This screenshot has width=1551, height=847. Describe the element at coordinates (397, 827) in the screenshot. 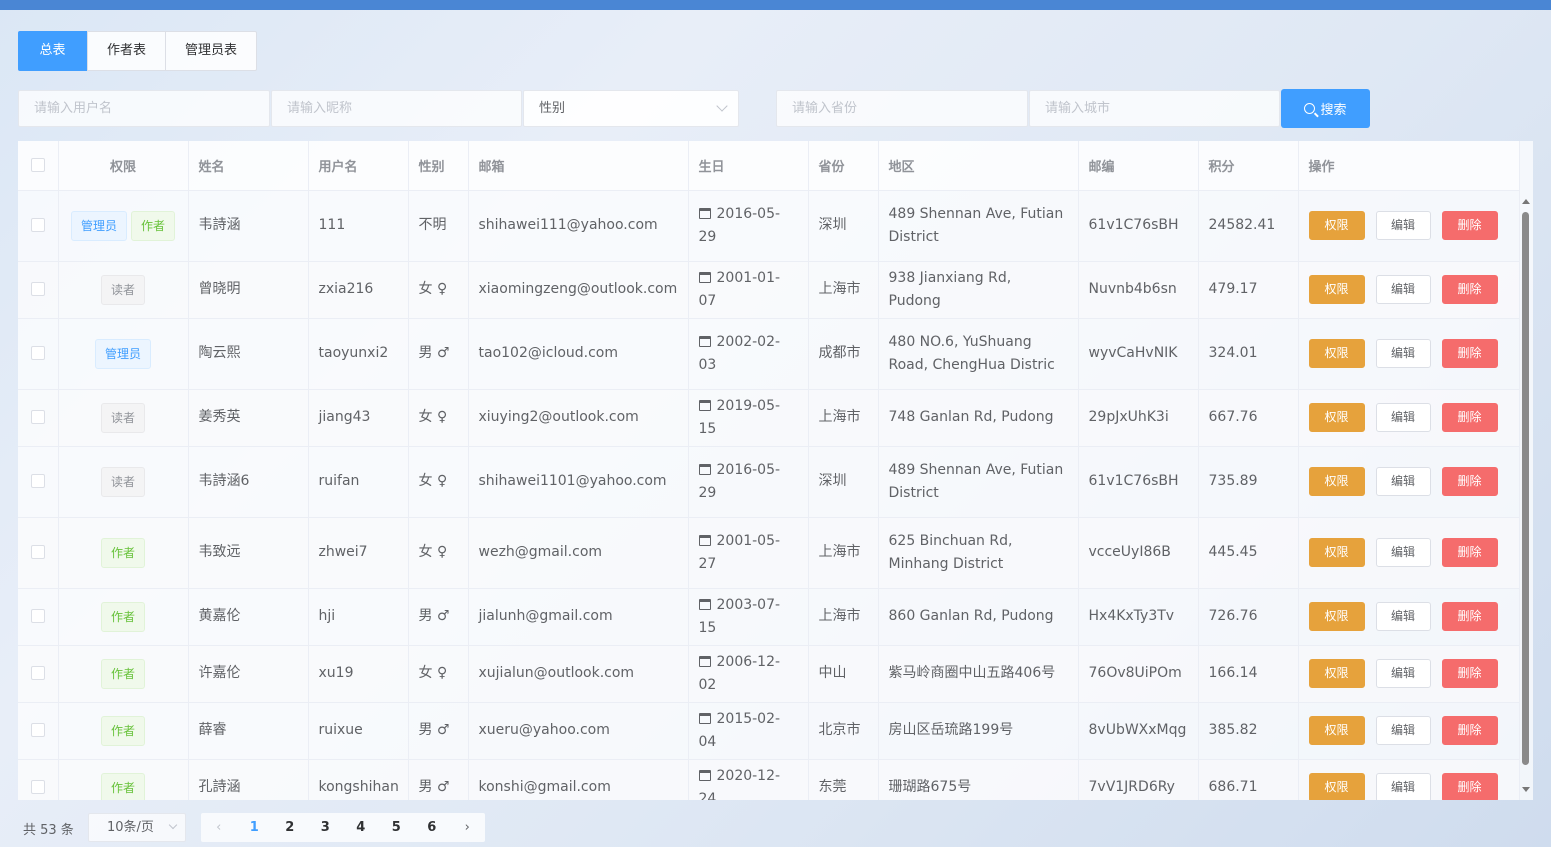

I see `page-button: 5` at that location.